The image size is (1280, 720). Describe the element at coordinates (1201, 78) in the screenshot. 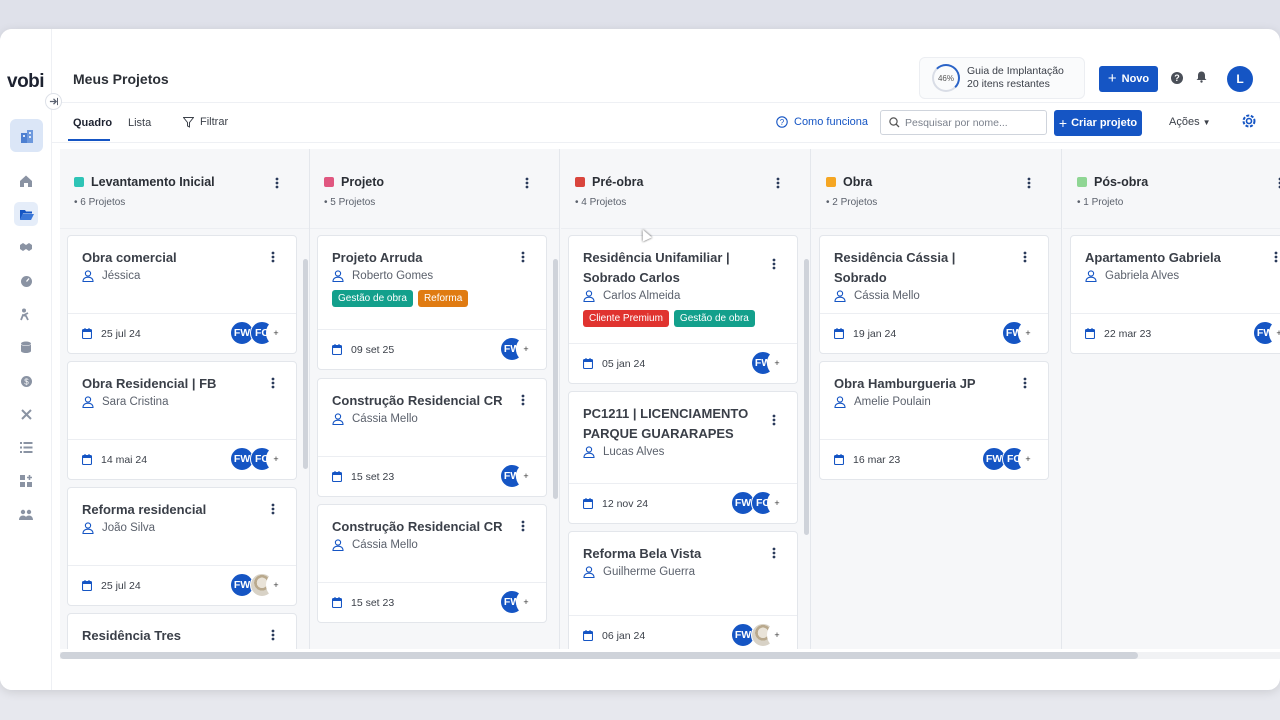

I see `bell-icon` at that location.